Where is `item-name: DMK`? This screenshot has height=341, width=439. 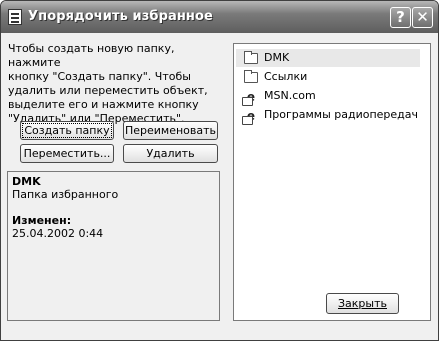 item-name: DMK is located at coordinates (26, 181).